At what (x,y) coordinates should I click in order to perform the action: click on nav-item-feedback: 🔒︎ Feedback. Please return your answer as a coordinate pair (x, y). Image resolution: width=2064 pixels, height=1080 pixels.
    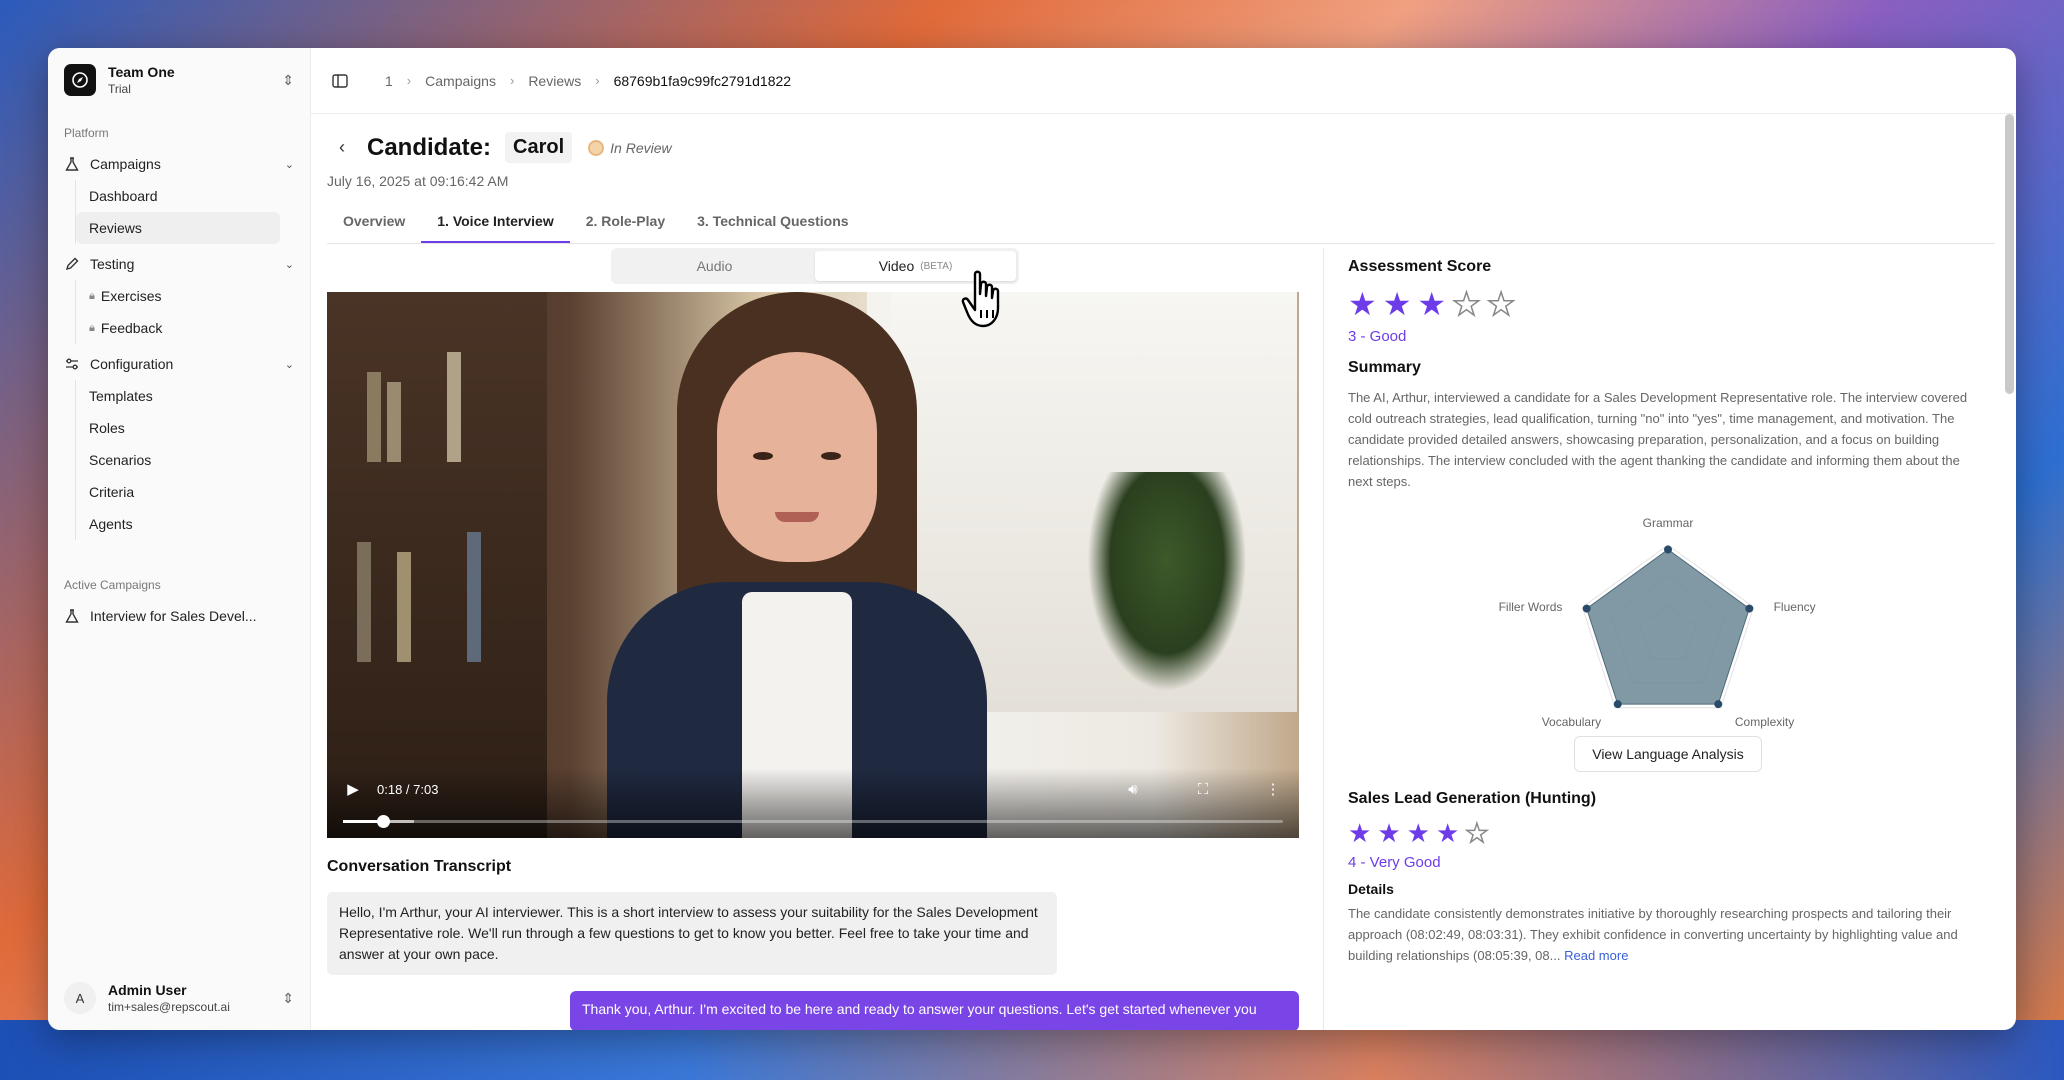
    Looking at the image, I should click on (178, 328).